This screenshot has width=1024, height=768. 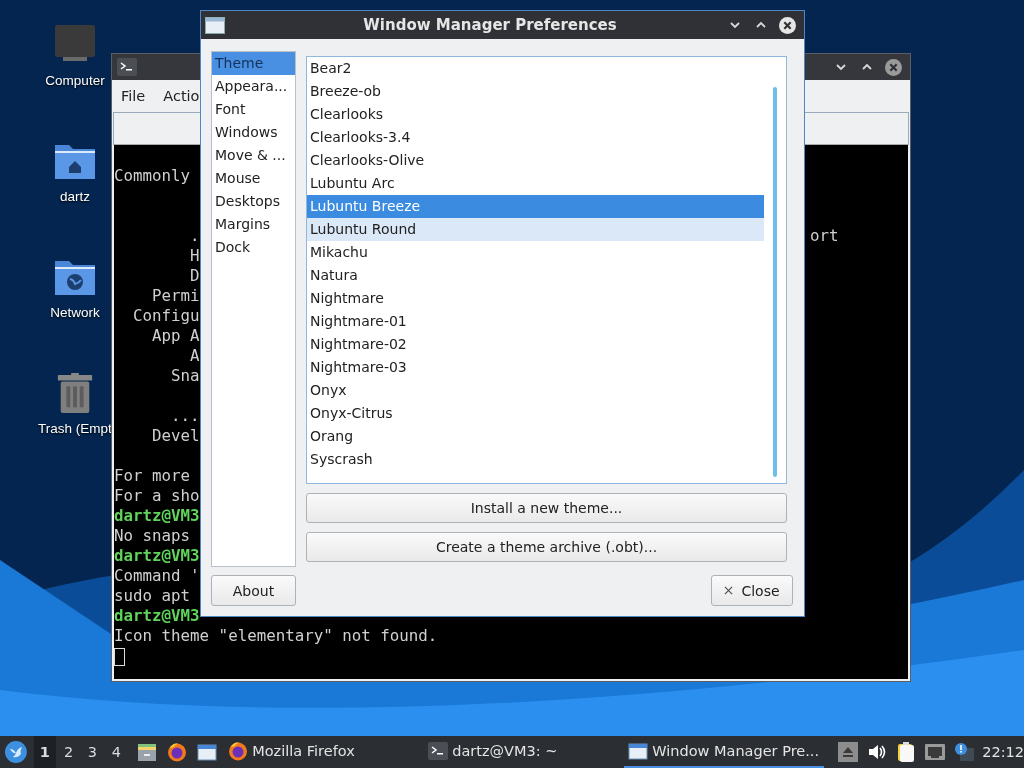 I want to click on terminal-text: App A, so click(x=175, y=335).